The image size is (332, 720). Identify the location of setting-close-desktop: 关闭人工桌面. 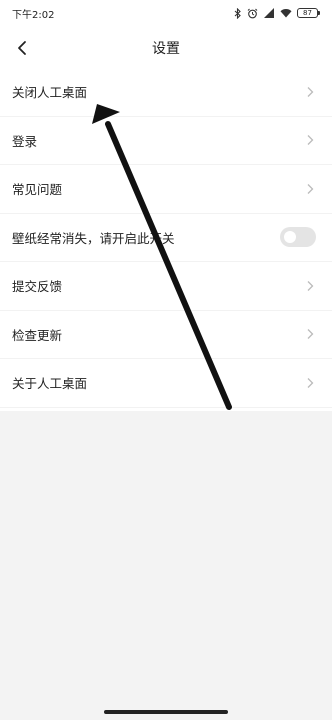
(166, 92).